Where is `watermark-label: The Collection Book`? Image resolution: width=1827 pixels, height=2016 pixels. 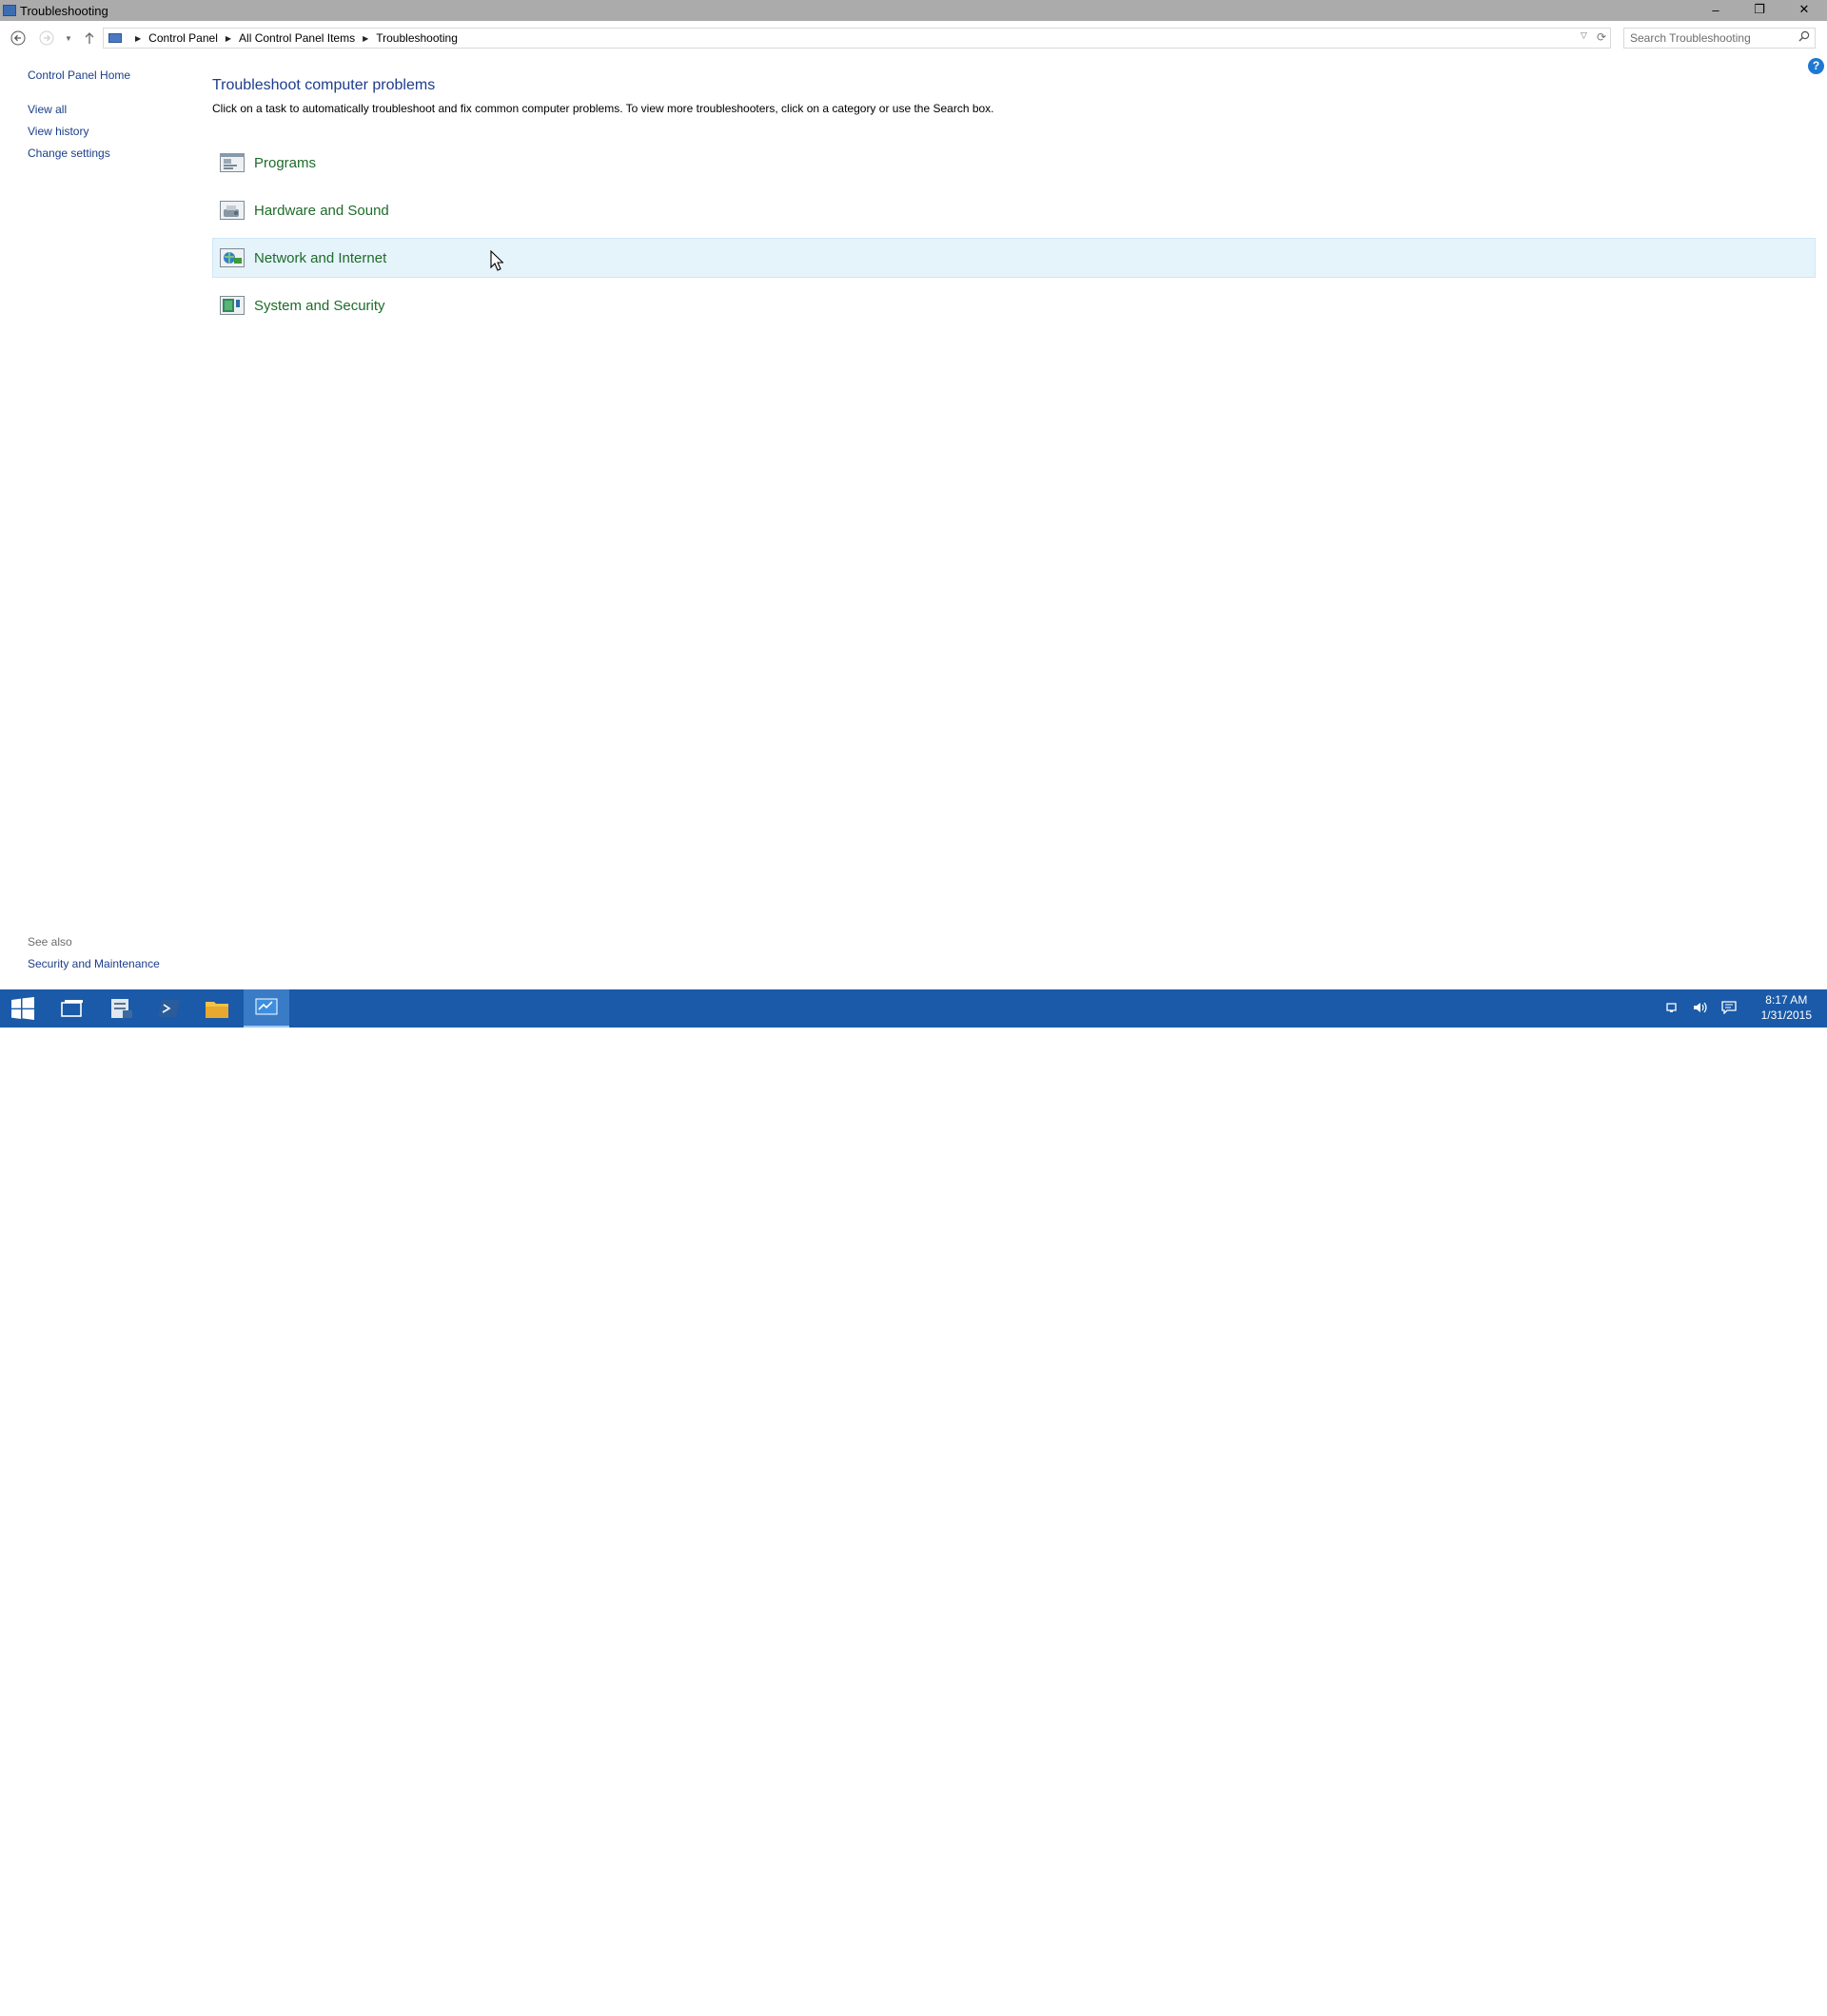 watermark-label: The Collection Book is located at coordinates (1727, 1997).